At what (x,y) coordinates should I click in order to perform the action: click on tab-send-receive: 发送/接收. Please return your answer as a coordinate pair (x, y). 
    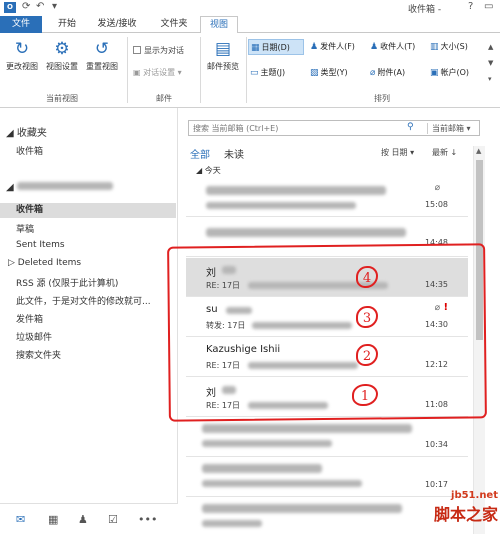
    Looking at the image, I should click on (117, 24).